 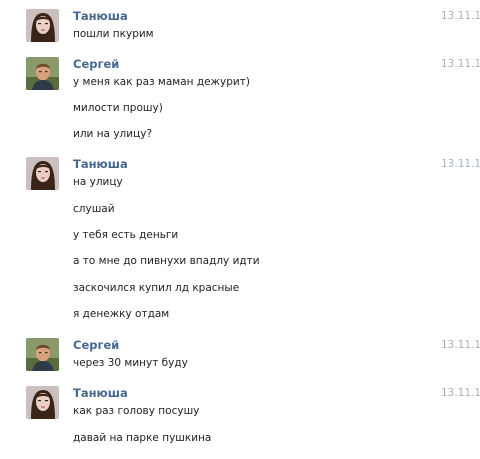 I want to click on message-text: а то мне до пивнухи впадлу идти, so click(x=166, y=261).